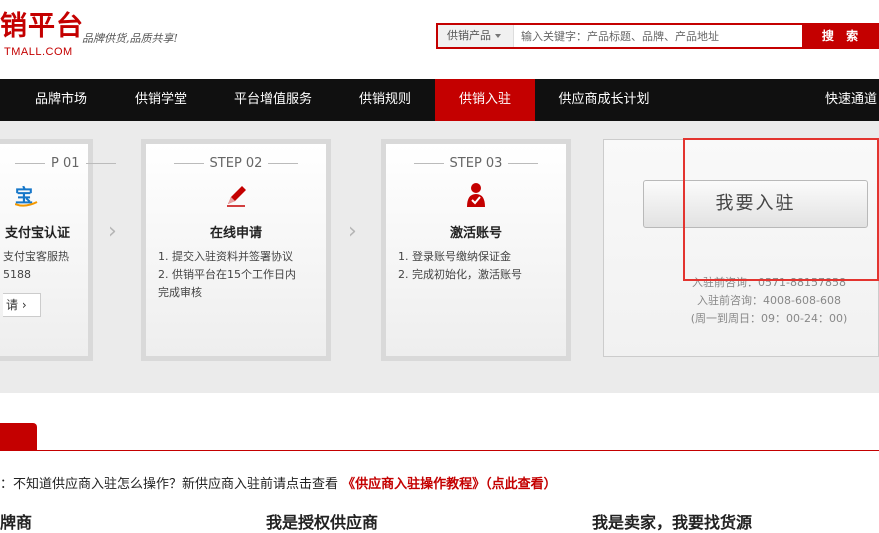  What do you see at coordinates (460, 274) in the screenshot?
I see `step-line: 2. 完成初始化，激活账号` at bounding box center [460, 274].